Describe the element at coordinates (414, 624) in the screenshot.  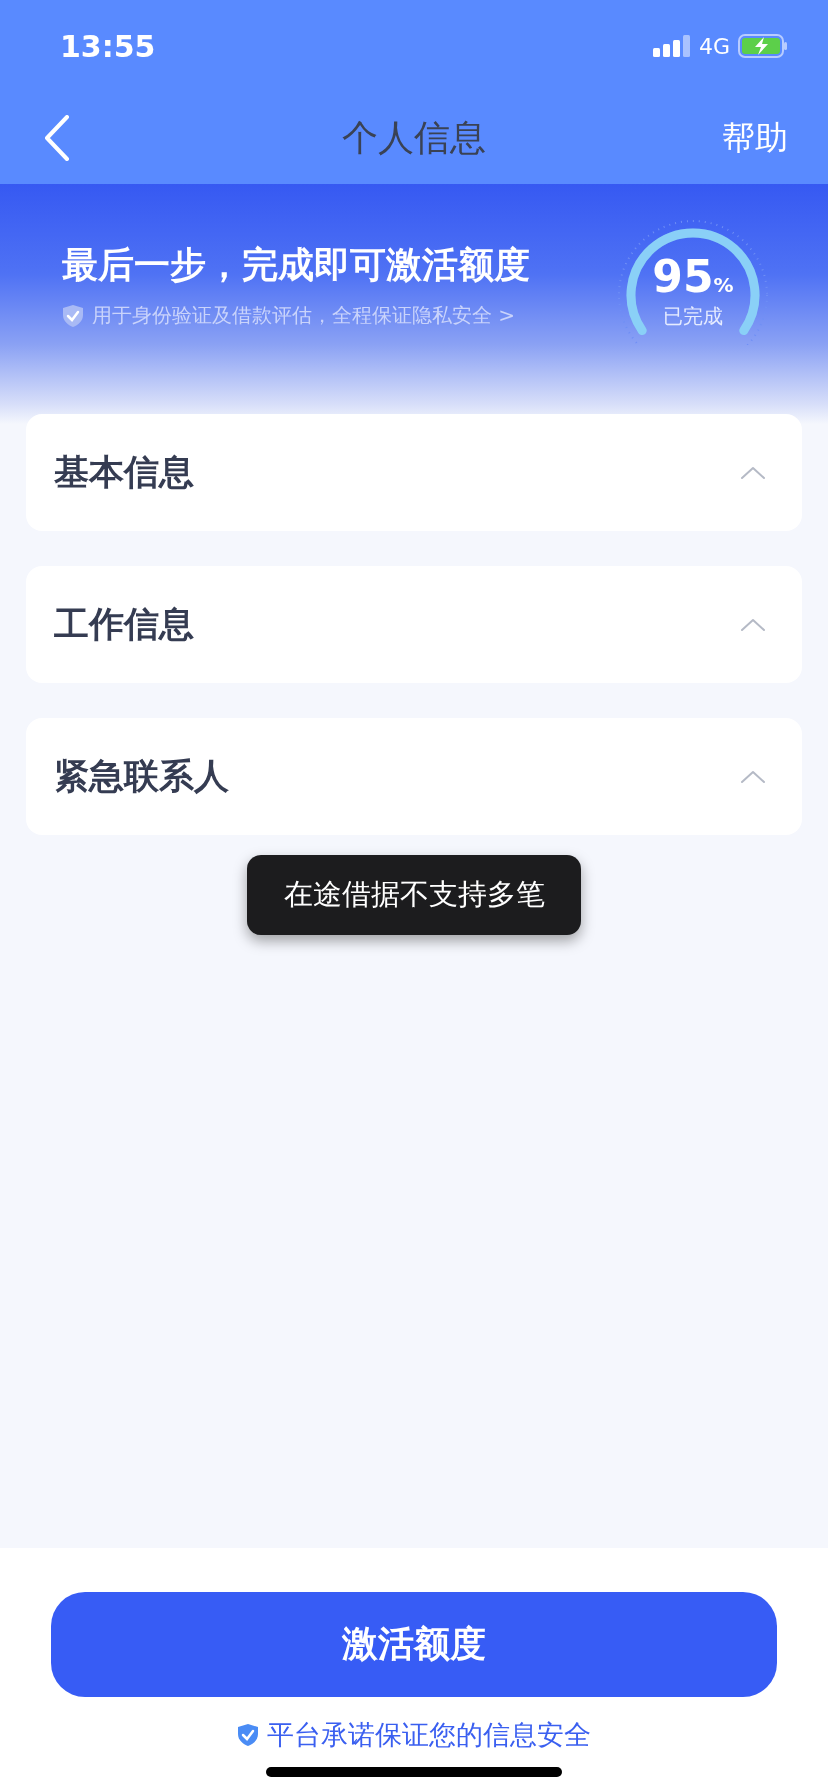
I see `section-card: 工作信息` at that location.